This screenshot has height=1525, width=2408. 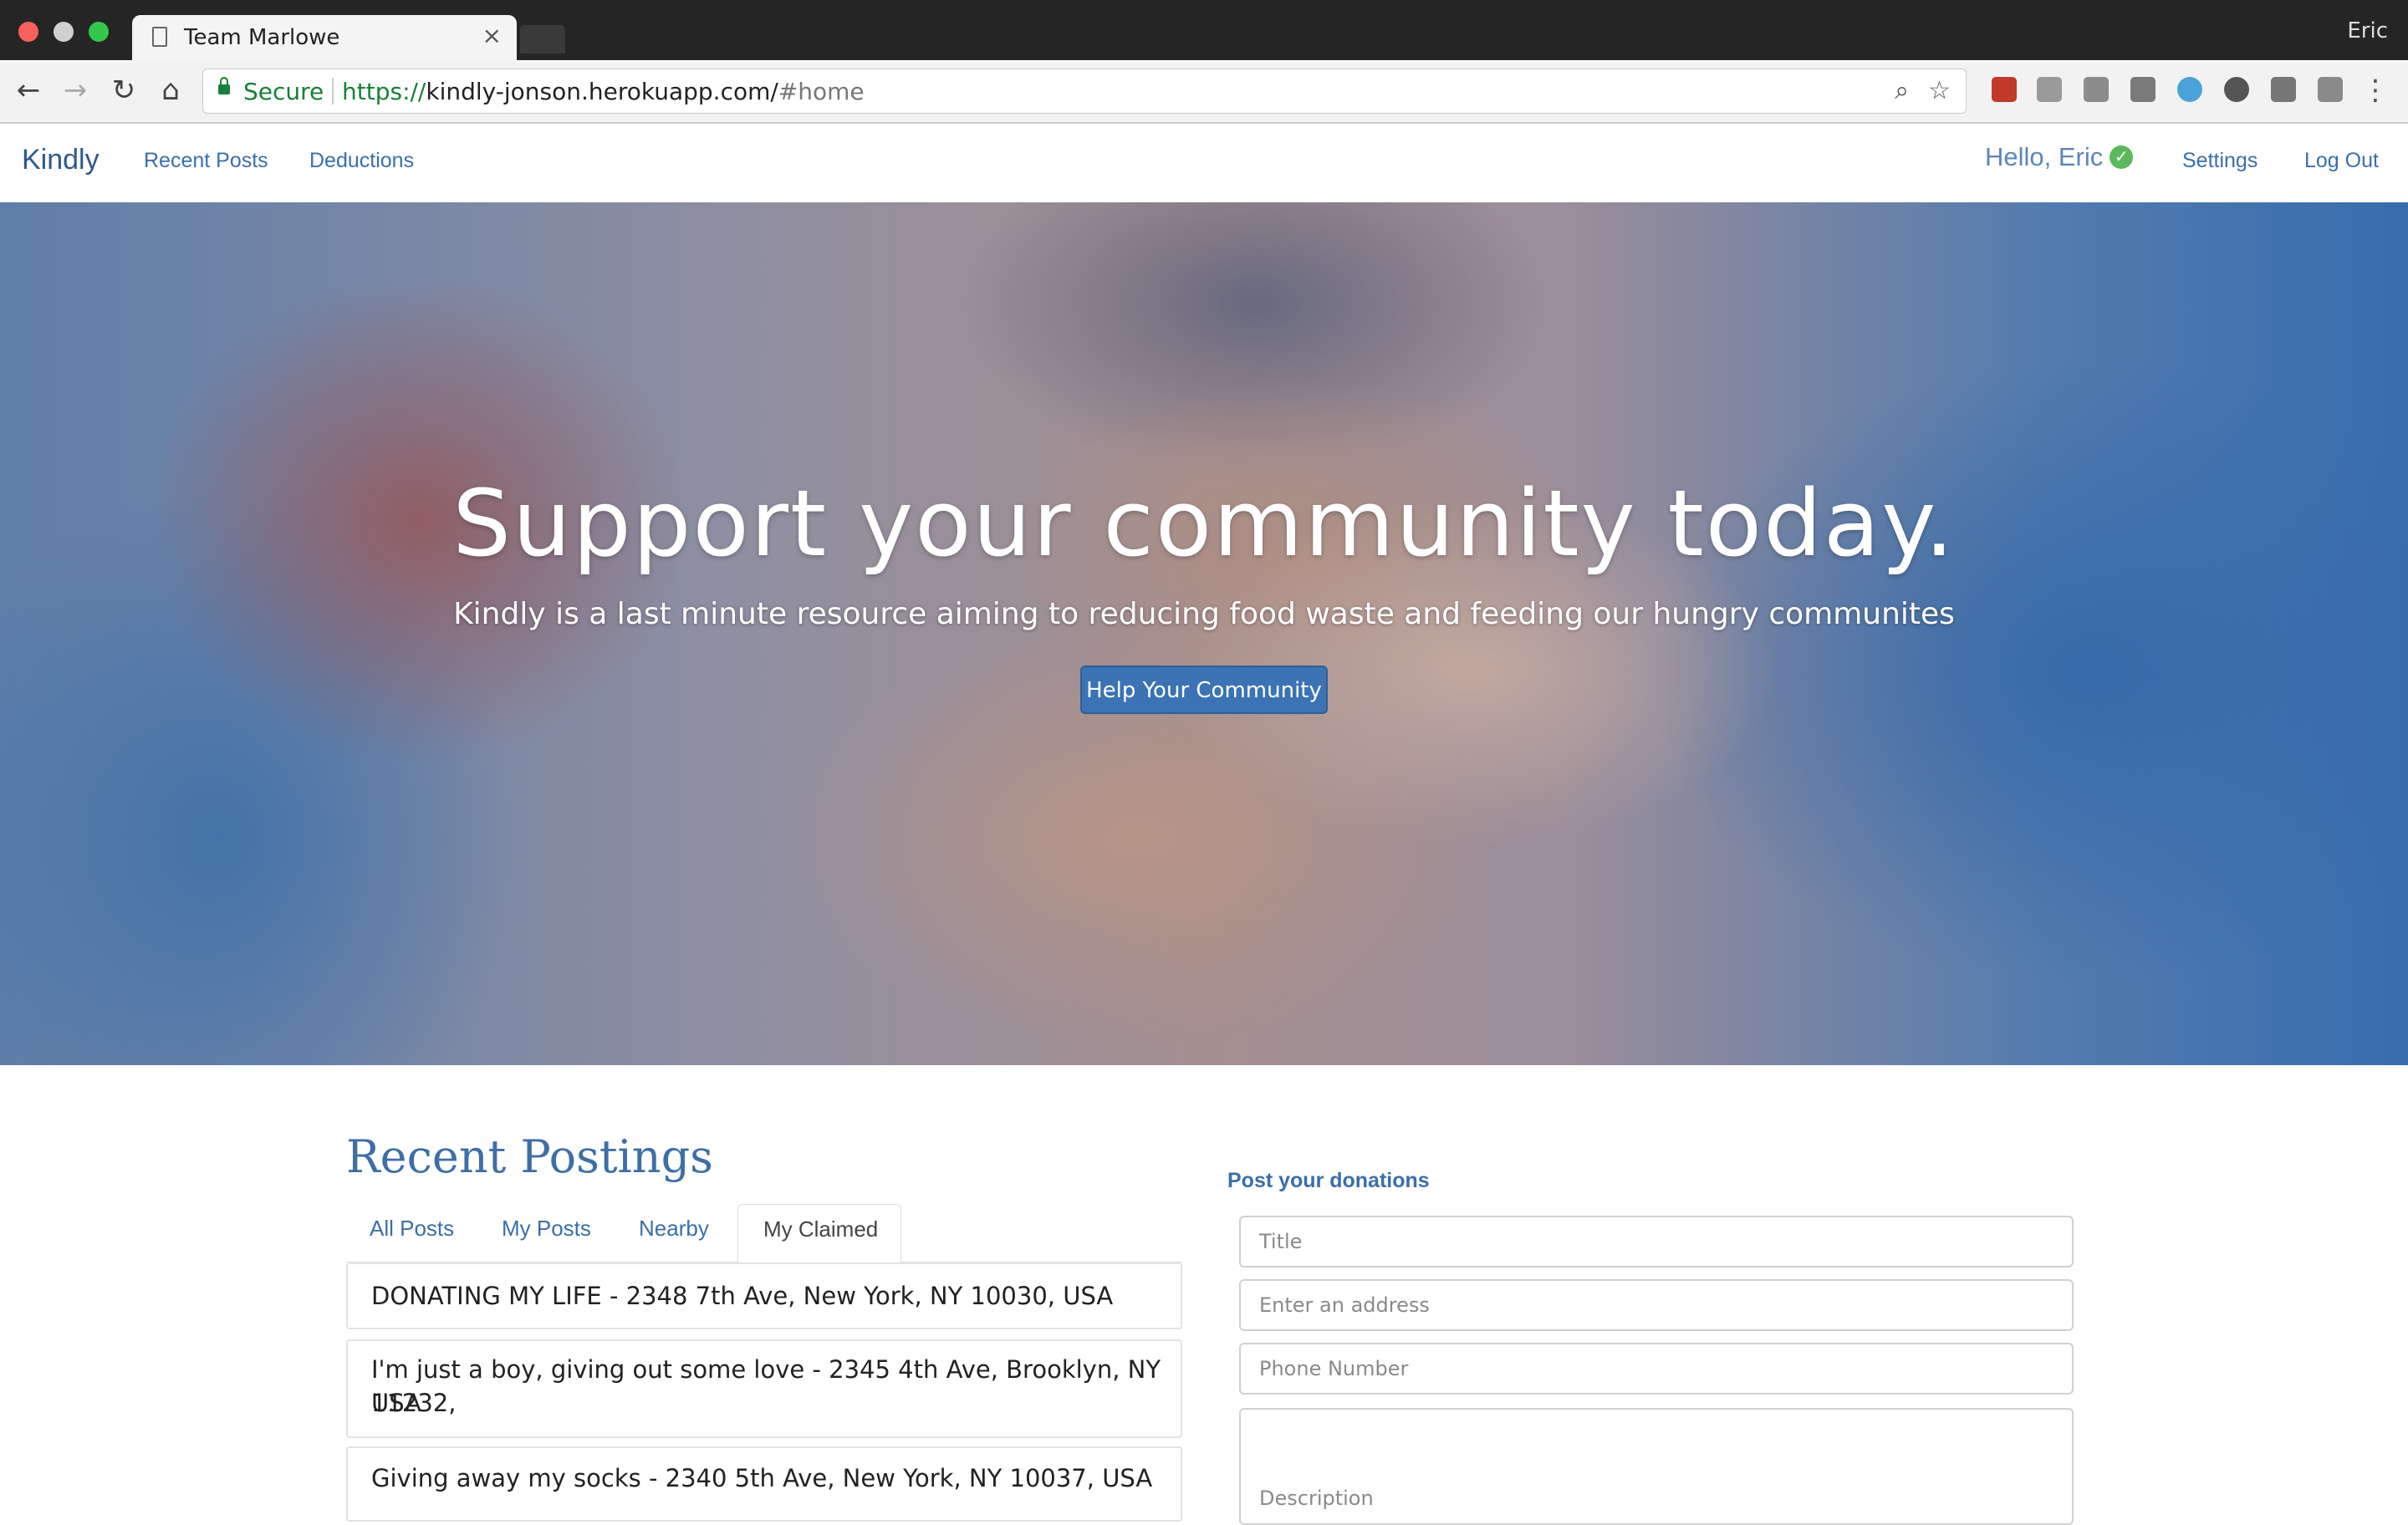 I want to click on address-input, so click(x=1657, y=1305).